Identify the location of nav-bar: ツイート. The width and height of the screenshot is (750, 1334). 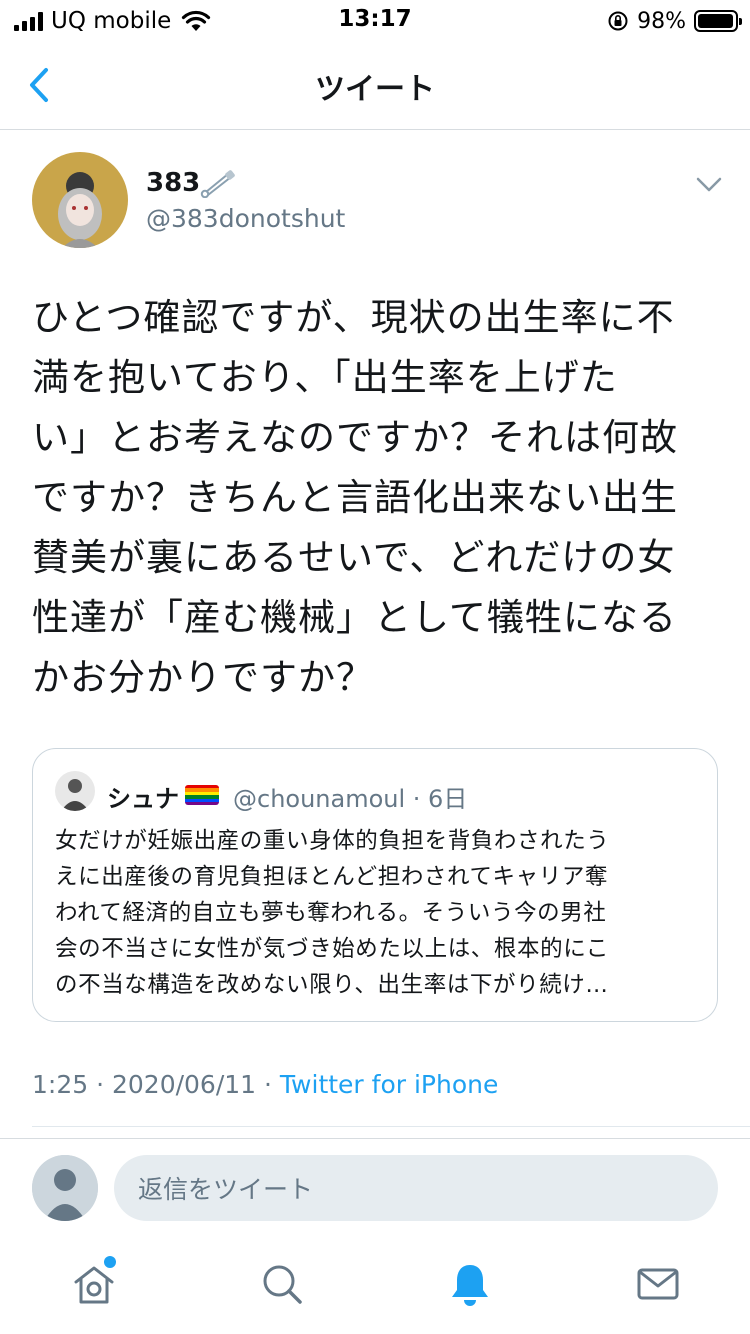
(375, 85).